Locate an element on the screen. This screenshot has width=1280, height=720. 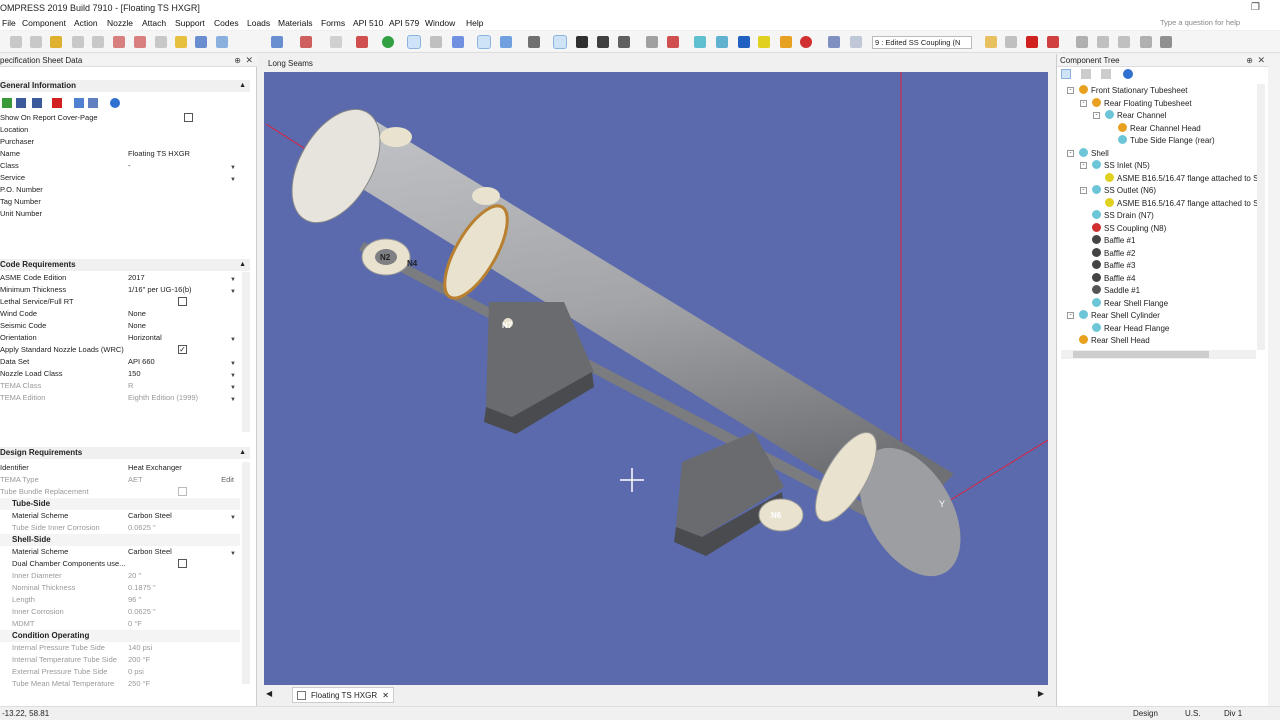
tree-item: Front Stationary Tubesheet is located at coordinates (1133, 91).